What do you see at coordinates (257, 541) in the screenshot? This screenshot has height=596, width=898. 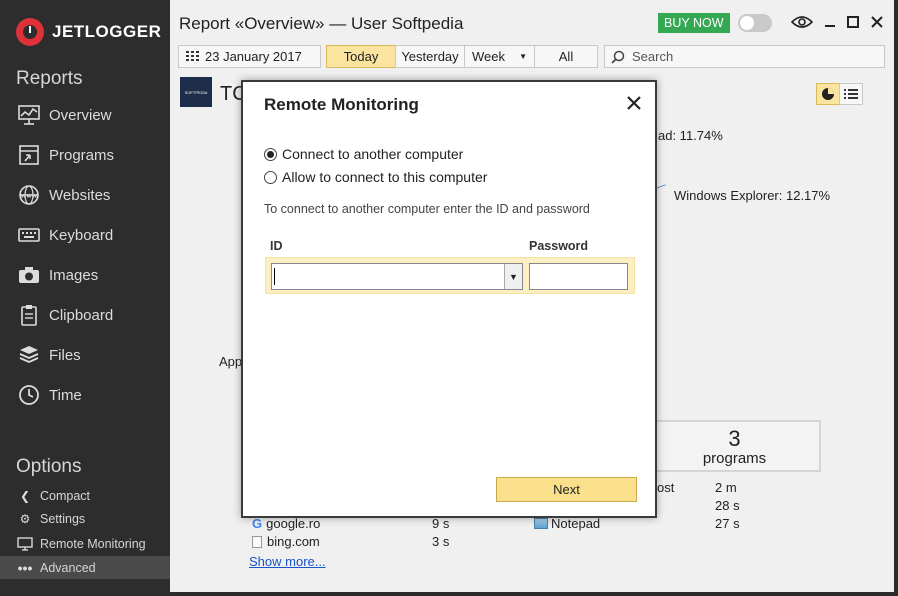 I see `page-icon` at bounding box center [257, 541].